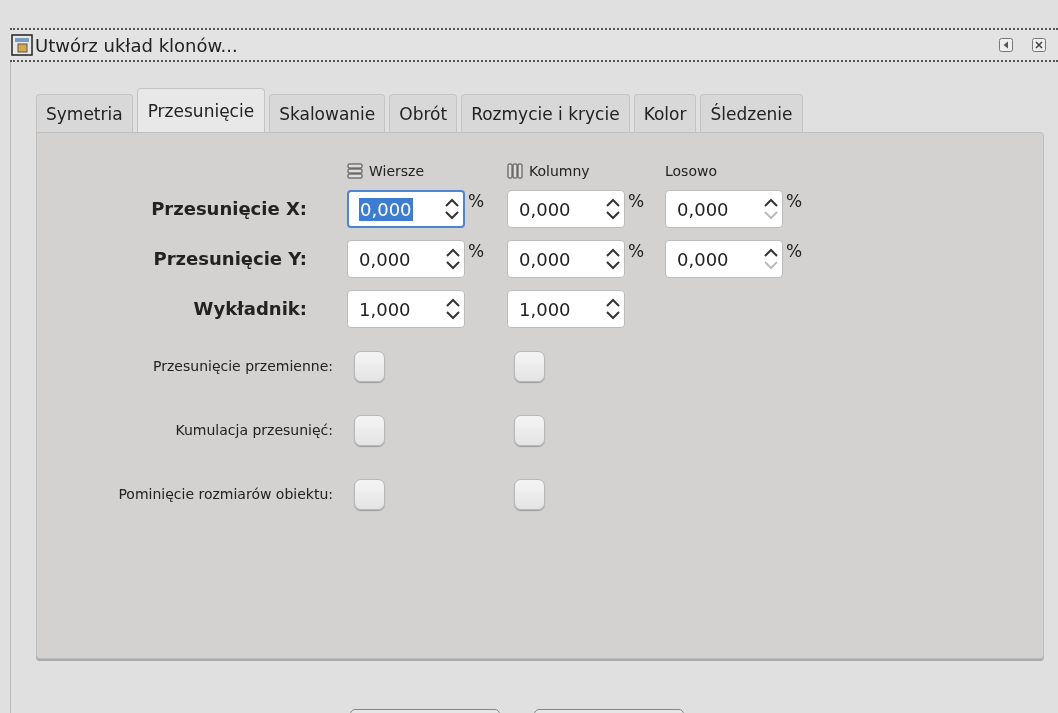 The height and width of the screenshot is (713, 1058). I want to click on tab: Śledzenie, so click(751, 113).